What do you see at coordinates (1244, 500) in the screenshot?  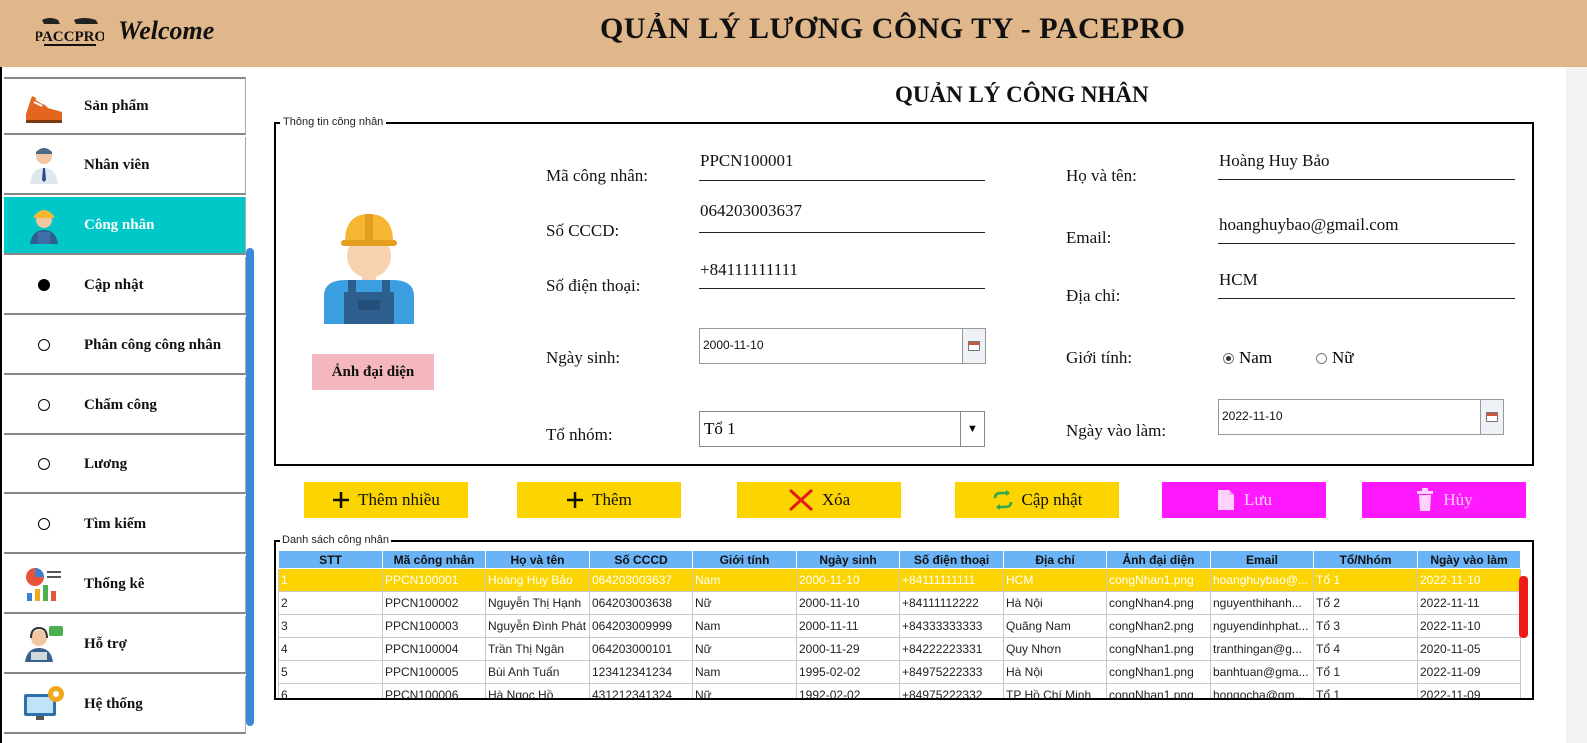 I see `luu-button: Lưu` at bounding box center [1244, 500].